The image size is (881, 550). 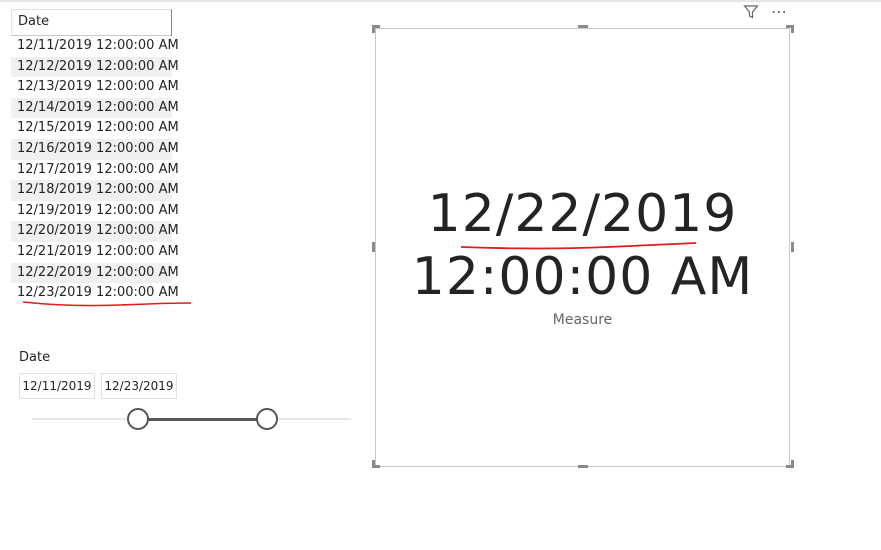 What do you see at coordinates (95, 46) in the screenshot?
I see `table-row: 12/11/2019 12:00:00 AM` at bounding box center [95, 46].